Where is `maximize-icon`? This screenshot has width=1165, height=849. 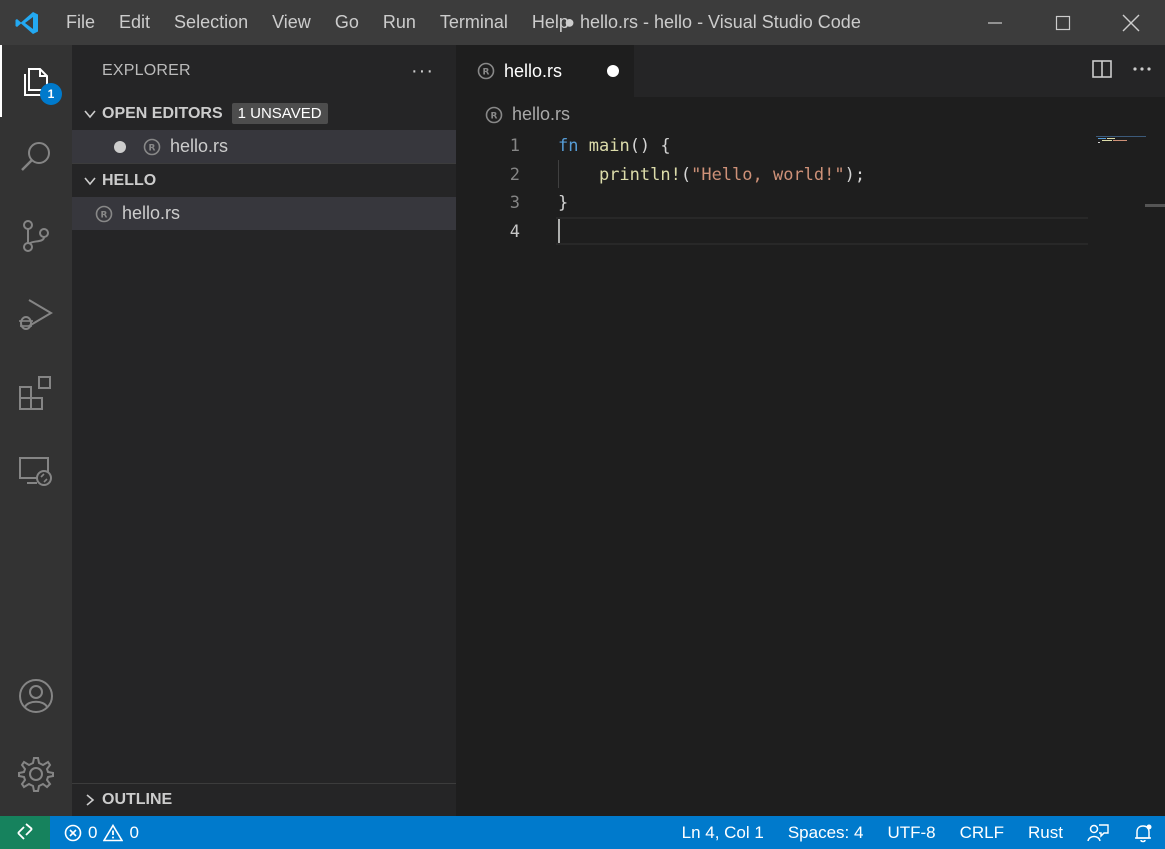
maximize-icon is located at coordinates (1063, 22).